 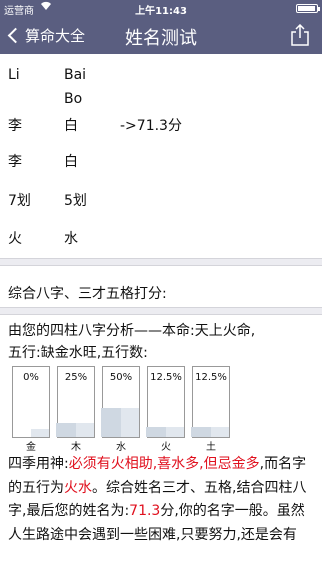 What do you see at coordinates (19, 201) in the screenshot?
I see `surname-strokes: 7划` at bounding box center [19, 201].